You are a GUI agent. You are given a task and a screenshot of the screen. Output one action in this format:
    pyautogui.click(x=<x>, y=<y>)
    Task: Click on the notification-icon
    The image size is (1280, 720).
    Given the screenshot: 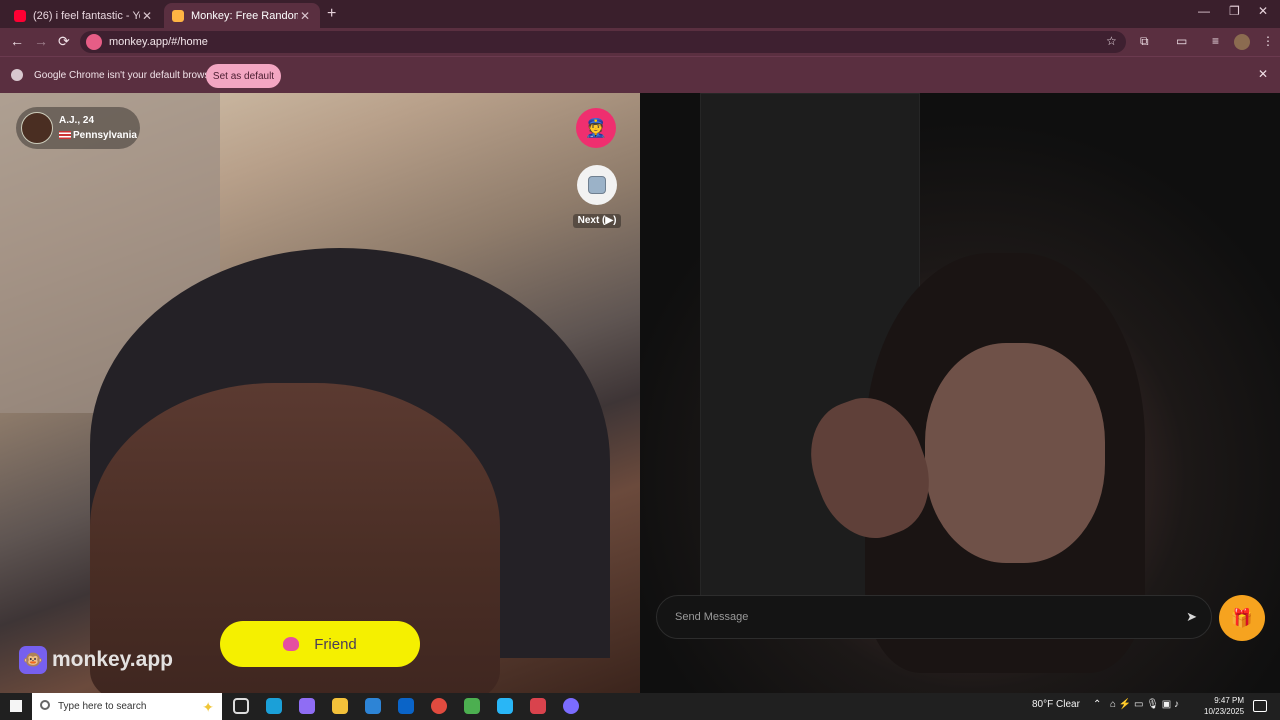 What is the action you would take?
    pyautogui.click(x=1260, y=706)
    